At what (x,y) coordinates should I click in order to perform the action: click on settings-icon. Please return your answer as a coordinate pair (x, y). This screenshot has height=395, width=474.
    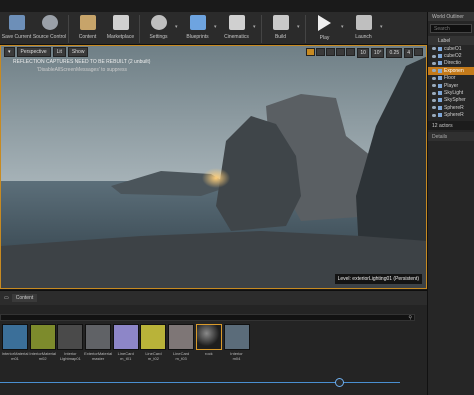
    Looking at the image, I should click on (158, 22).